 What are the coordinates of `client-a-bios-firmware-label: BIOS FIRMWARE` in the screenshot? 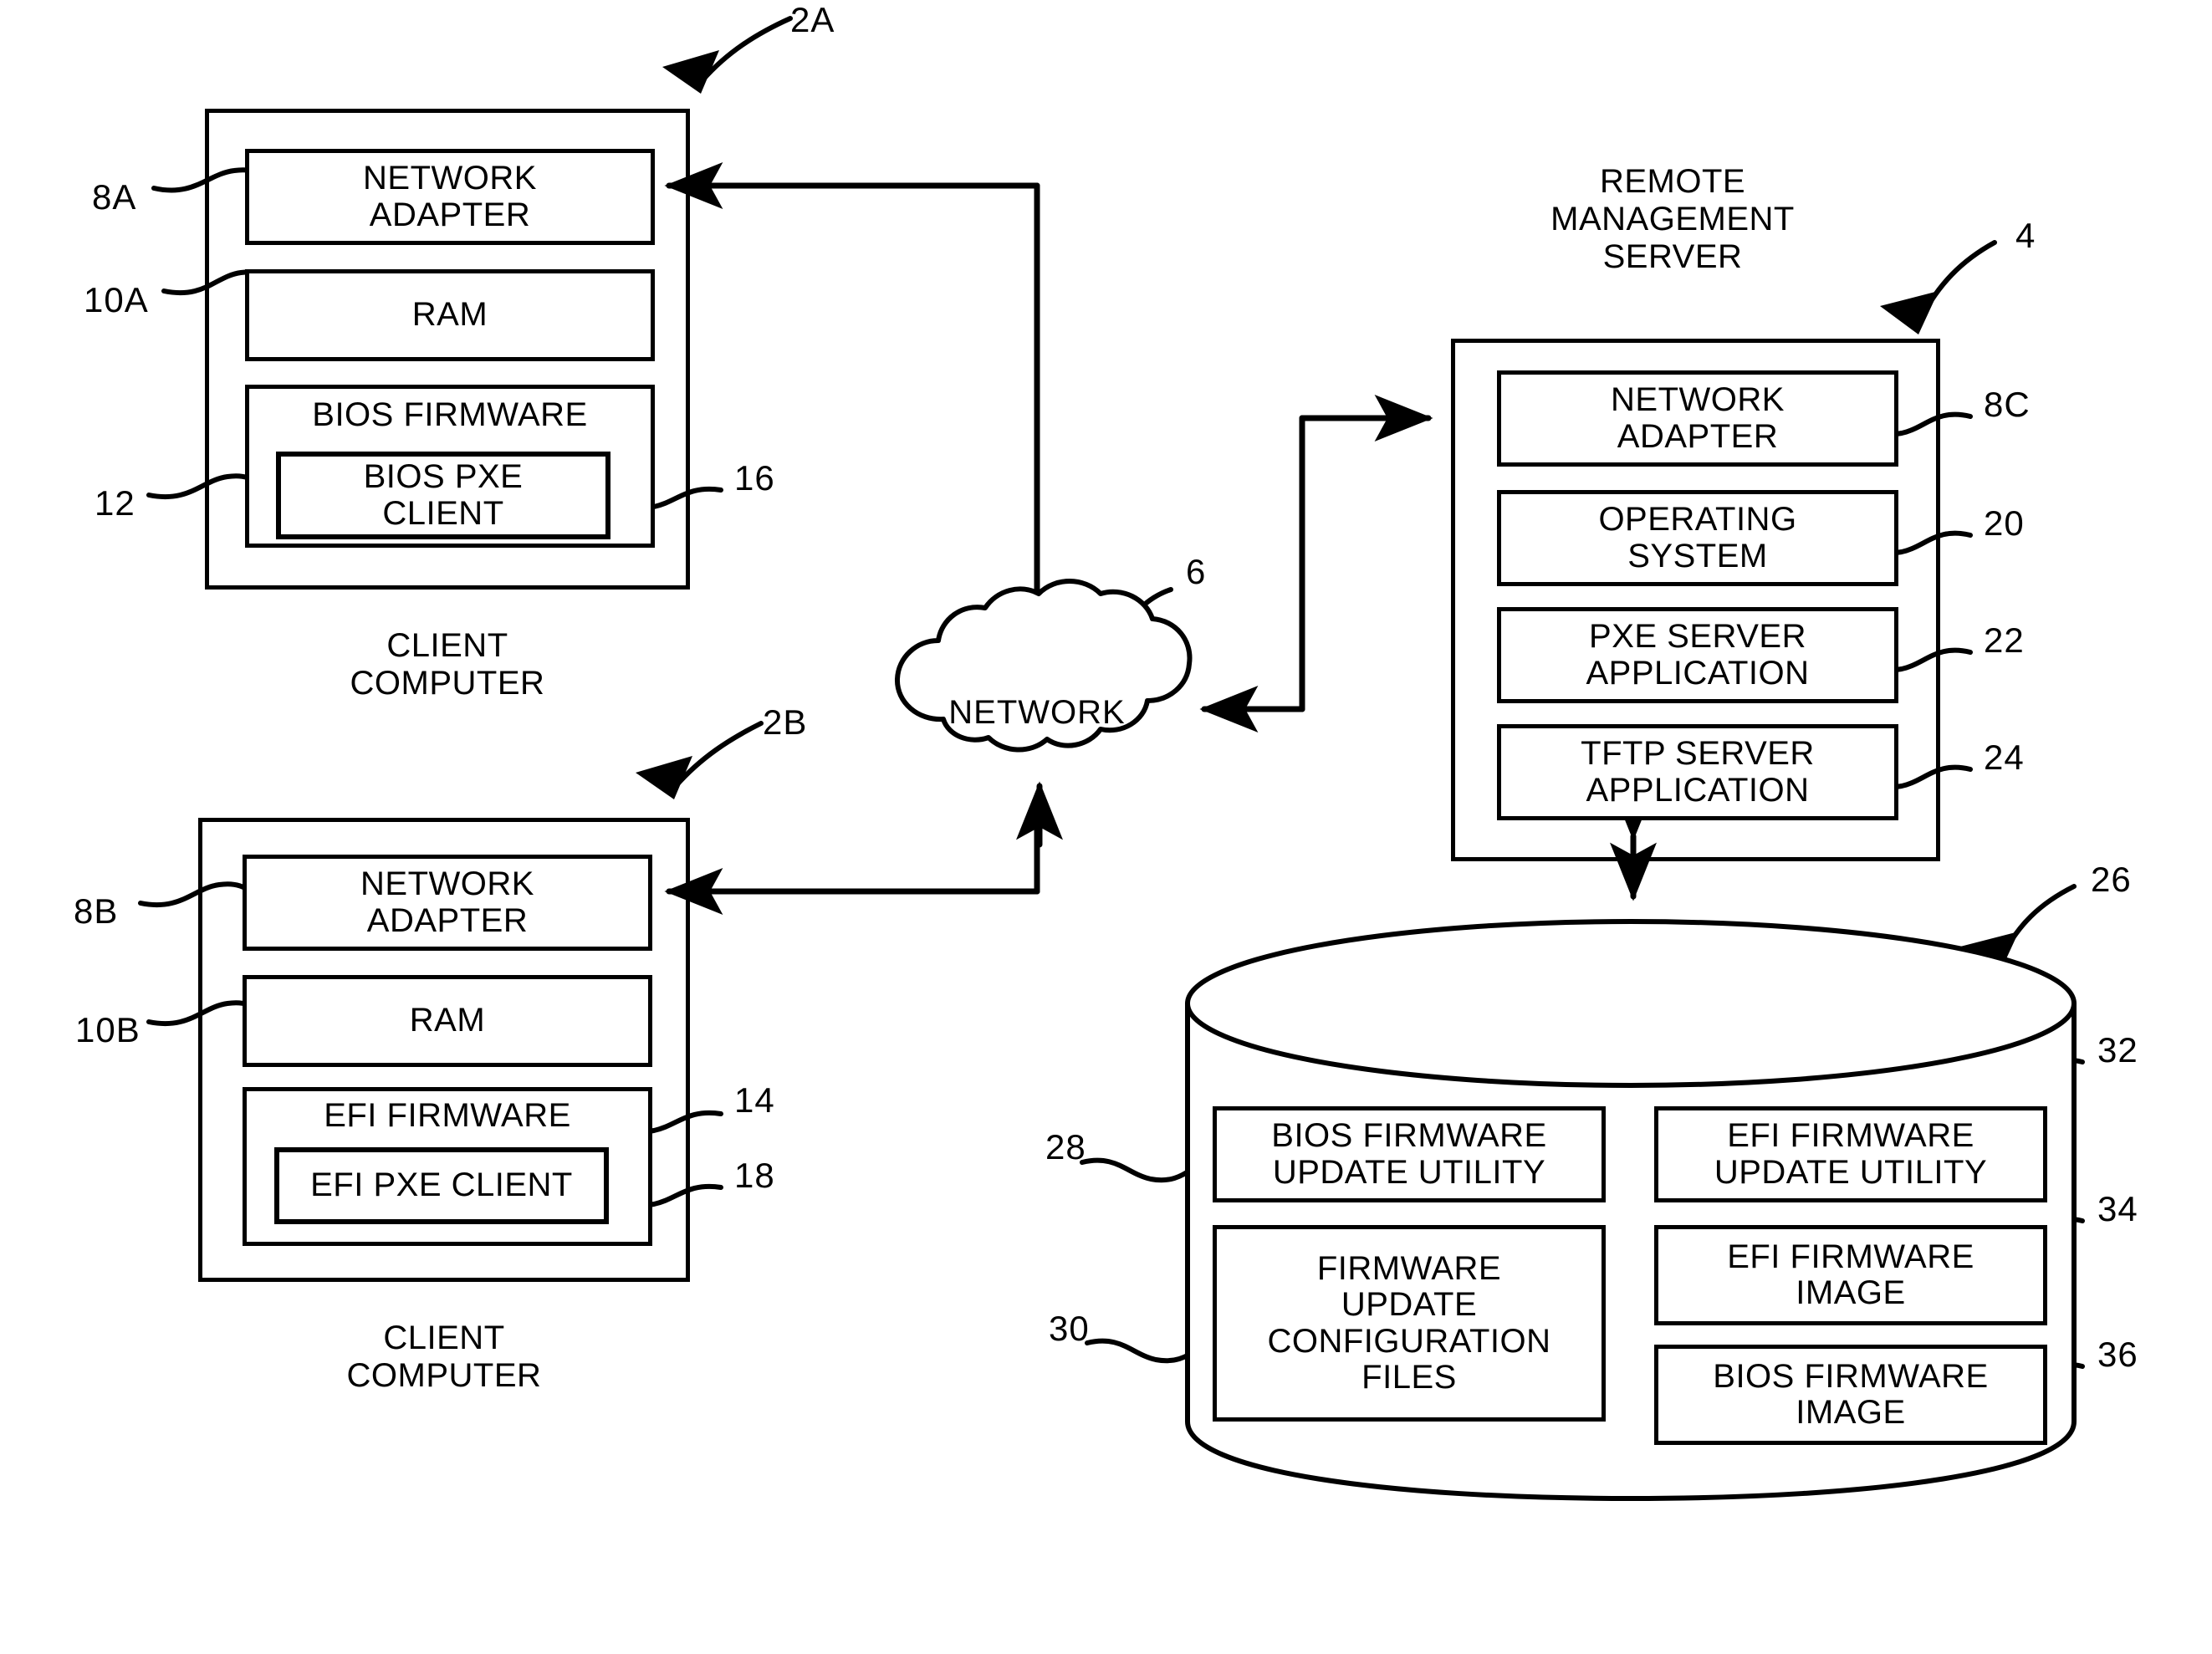 It's located at (450, 414).